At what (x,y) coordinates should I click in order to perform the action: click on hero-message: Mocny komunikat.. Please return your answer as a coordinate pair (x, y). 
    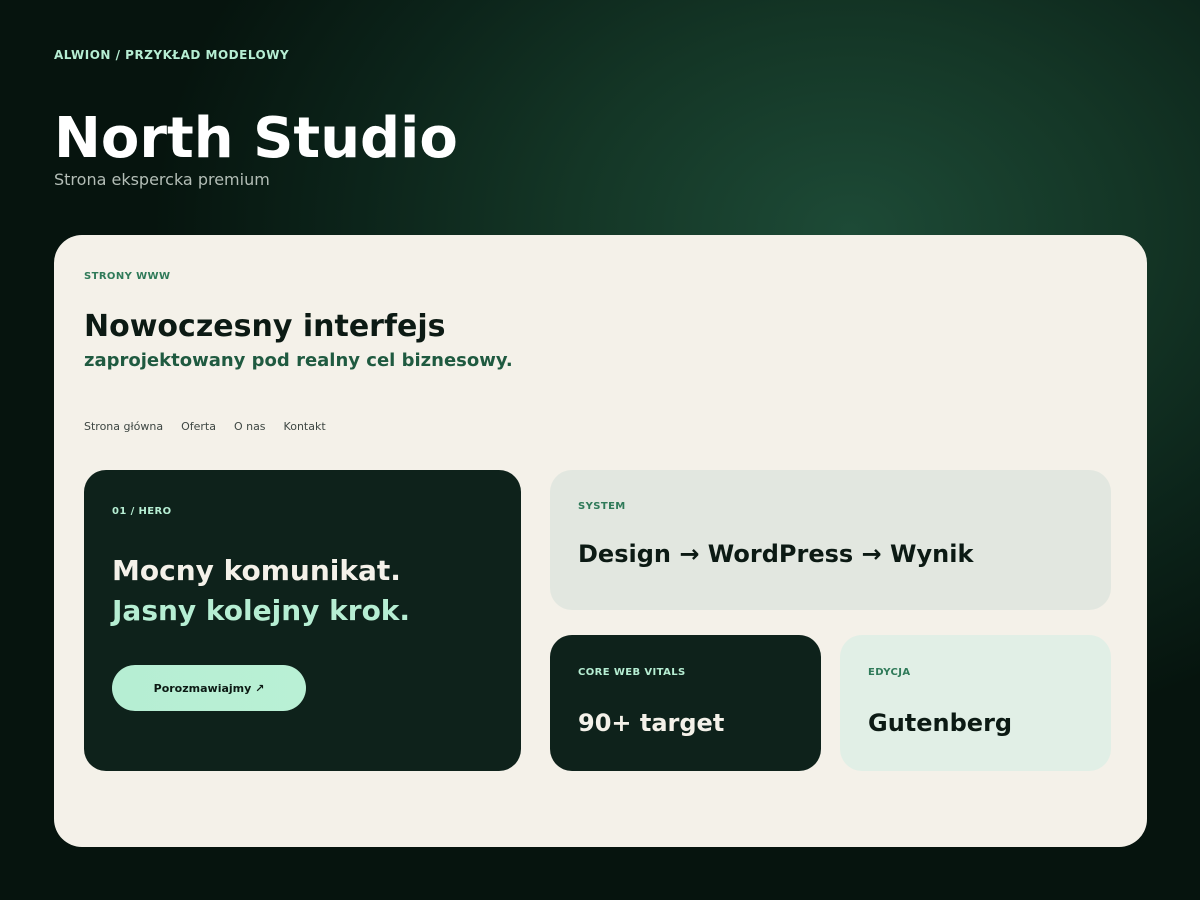
    Looking at the image, I should click on (256, 570).